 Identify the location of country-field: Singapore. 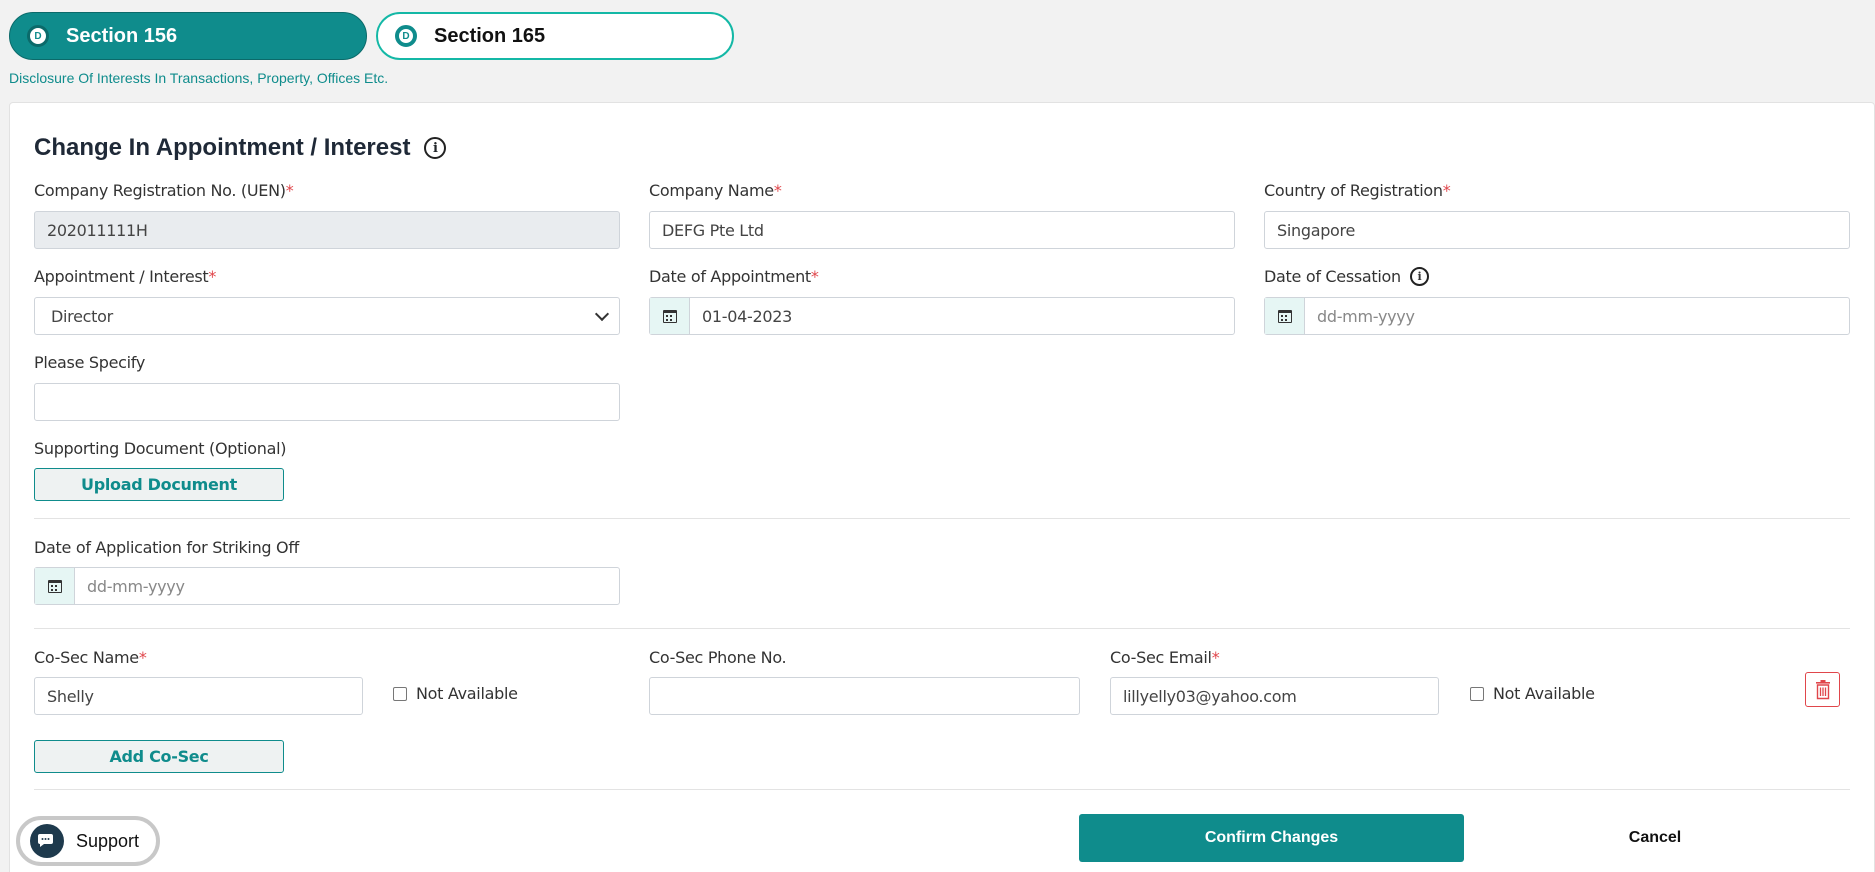
(1557, 230).